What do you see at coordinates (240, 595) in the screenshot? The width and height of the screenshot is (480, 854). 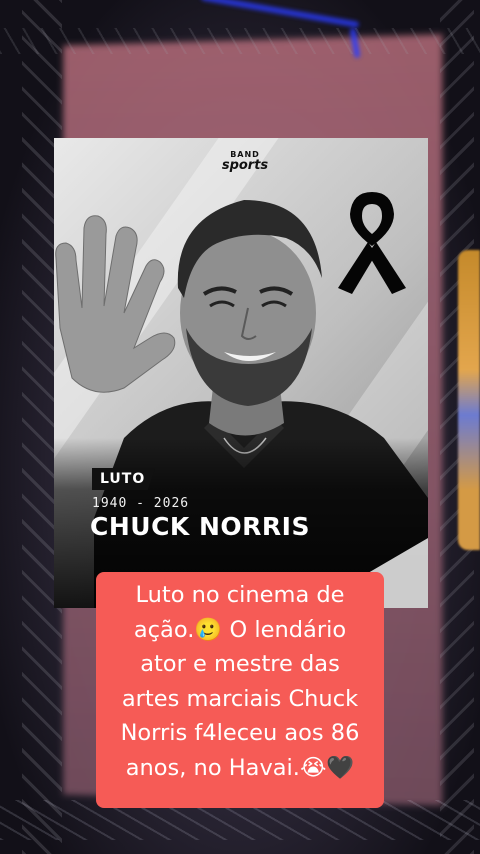 I see `caption-line: Luto no cinema de` at bounding box center [240, 595].